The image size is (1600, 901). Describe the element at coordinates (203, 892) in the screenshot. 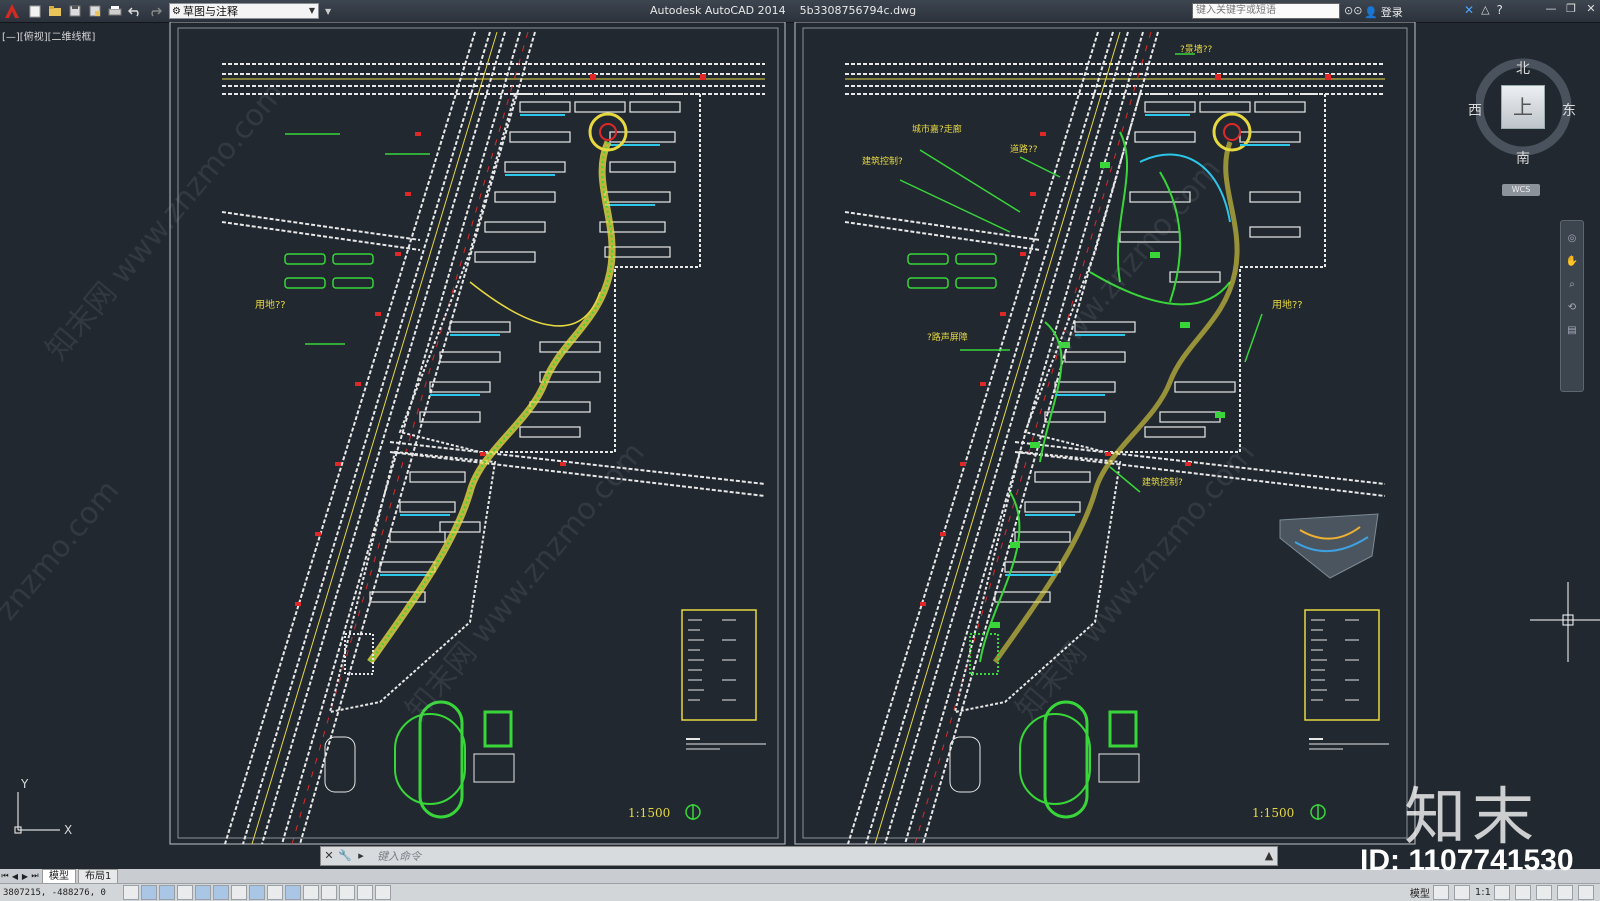

I see `polar-toggle` at that location.